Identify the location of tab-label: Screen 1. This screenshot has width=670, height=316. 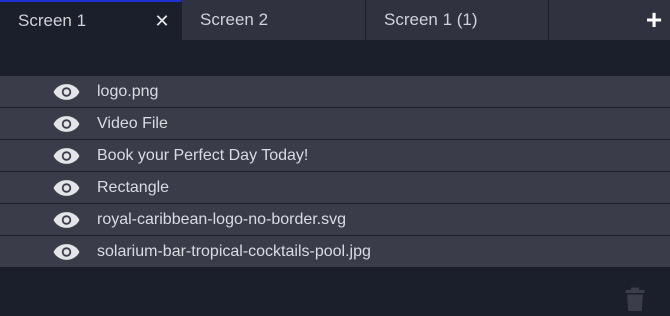
(52, 20).